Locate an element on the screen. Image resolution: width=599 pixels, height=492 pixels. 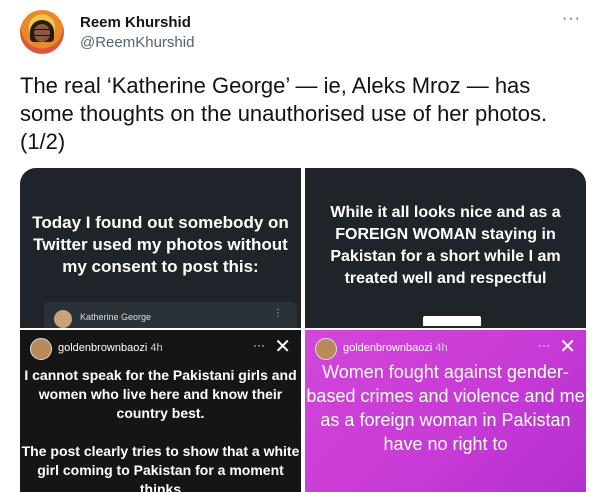
more-options-icon: ··· is located at coordinates (571, 19).